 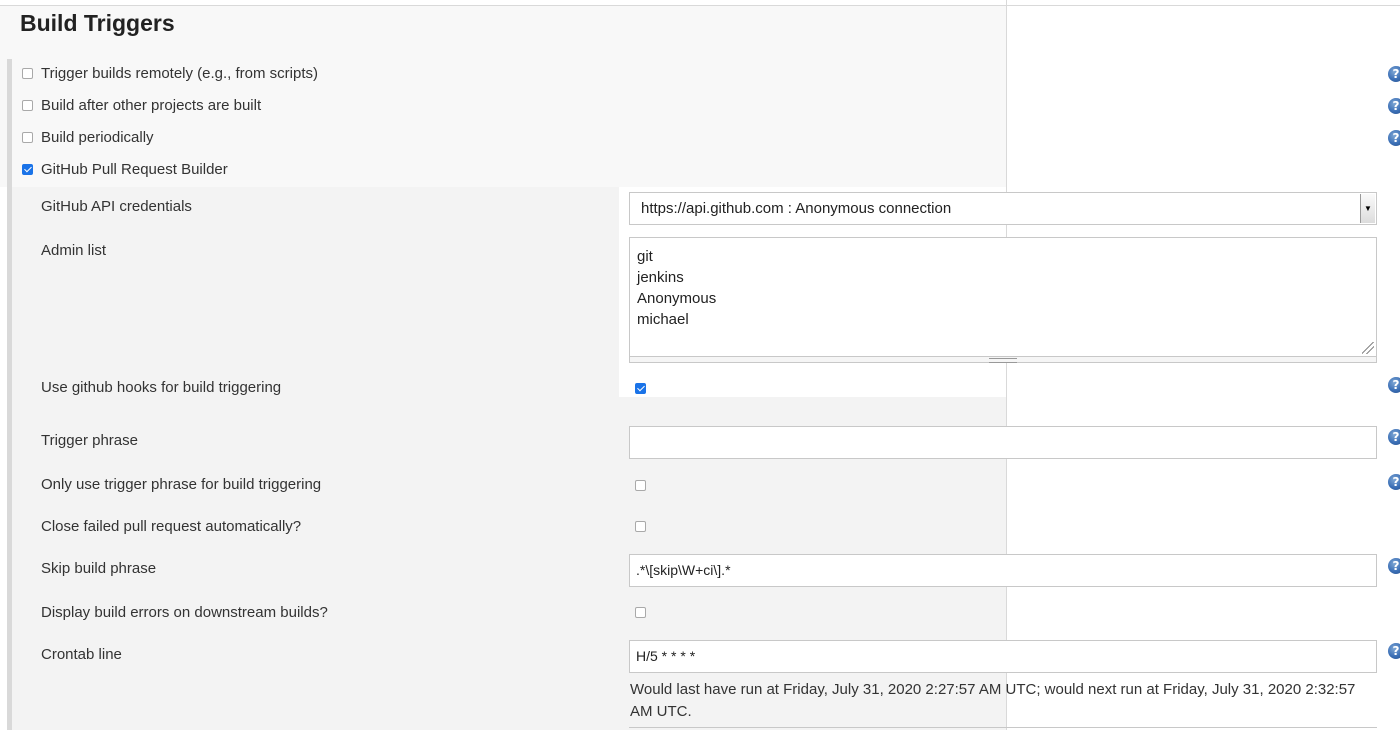 I want to click on skip-phrase-label: Skip build phrase, so click(x=99, y=568).